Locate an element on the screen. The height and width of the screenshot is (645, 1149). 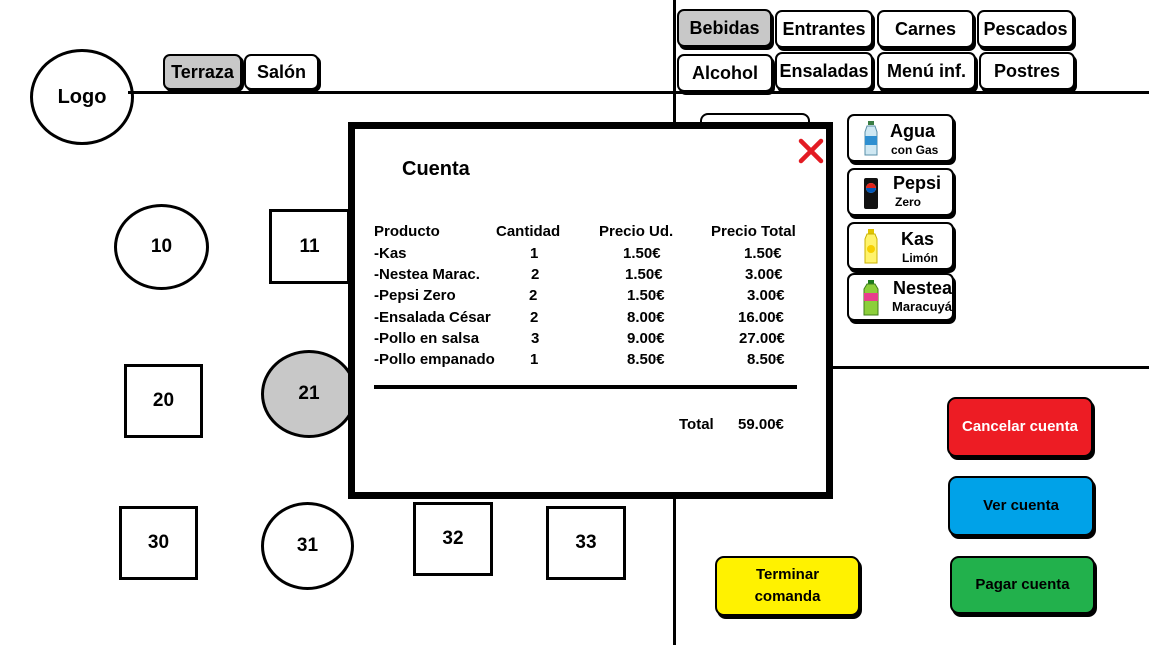
total-label: Total is located at coordinates (696, 424).